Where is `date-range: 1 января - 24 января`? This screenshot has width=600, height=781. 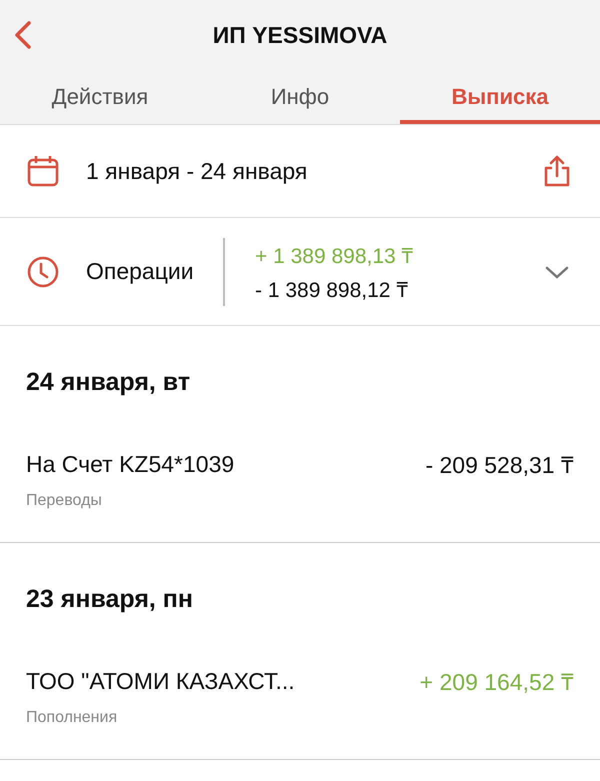 date-range: 1 января - 24 января is located at coordinates (313, 171).